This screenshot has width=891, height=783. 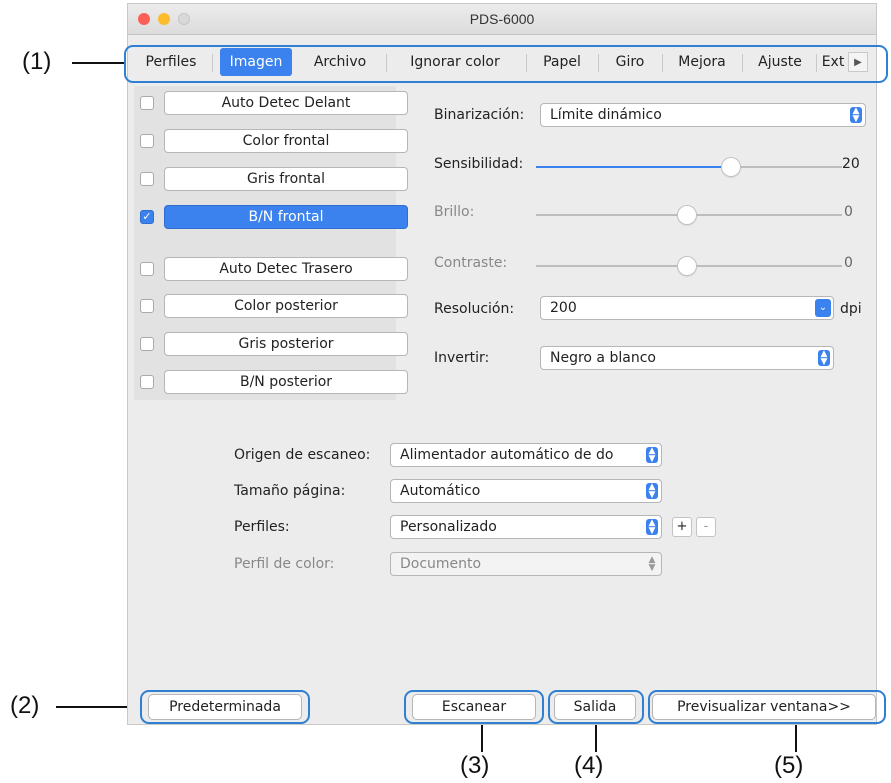 What do you see at coordinates (147, 382) in the screenshot?
I see `checkbox-bn-posterior` at bounding box center [147, 382].